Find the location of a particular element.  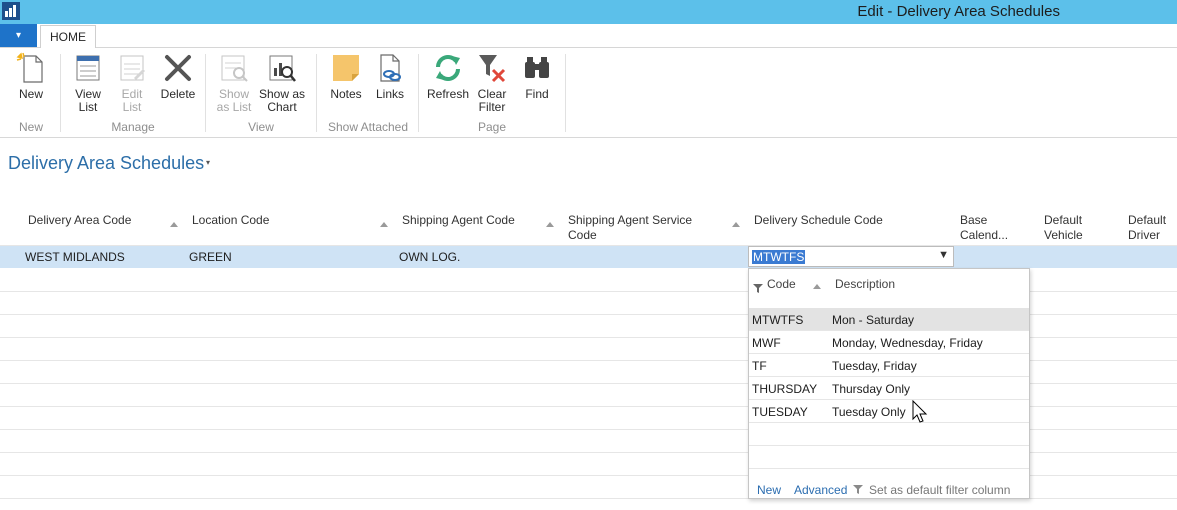

view-list-button: View List is located at coordinates (88, 83).